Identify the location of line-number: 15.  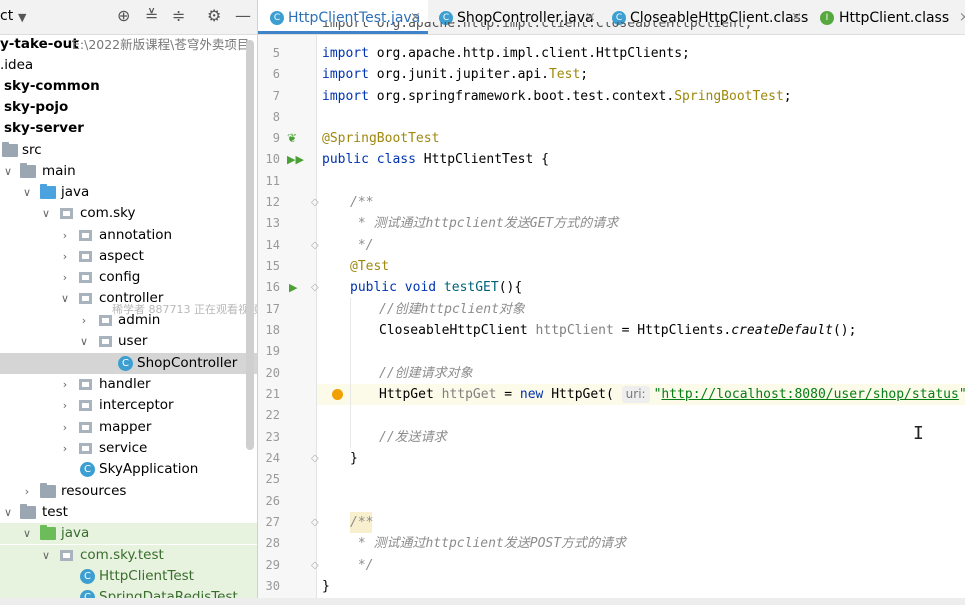
(272, 266).